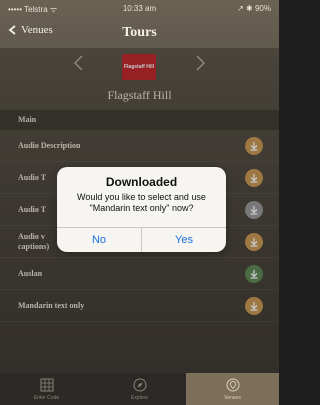  Describe the element at coordinates (46, 398) in the screenshot. I see `tab-label: Enter Code` at that location.